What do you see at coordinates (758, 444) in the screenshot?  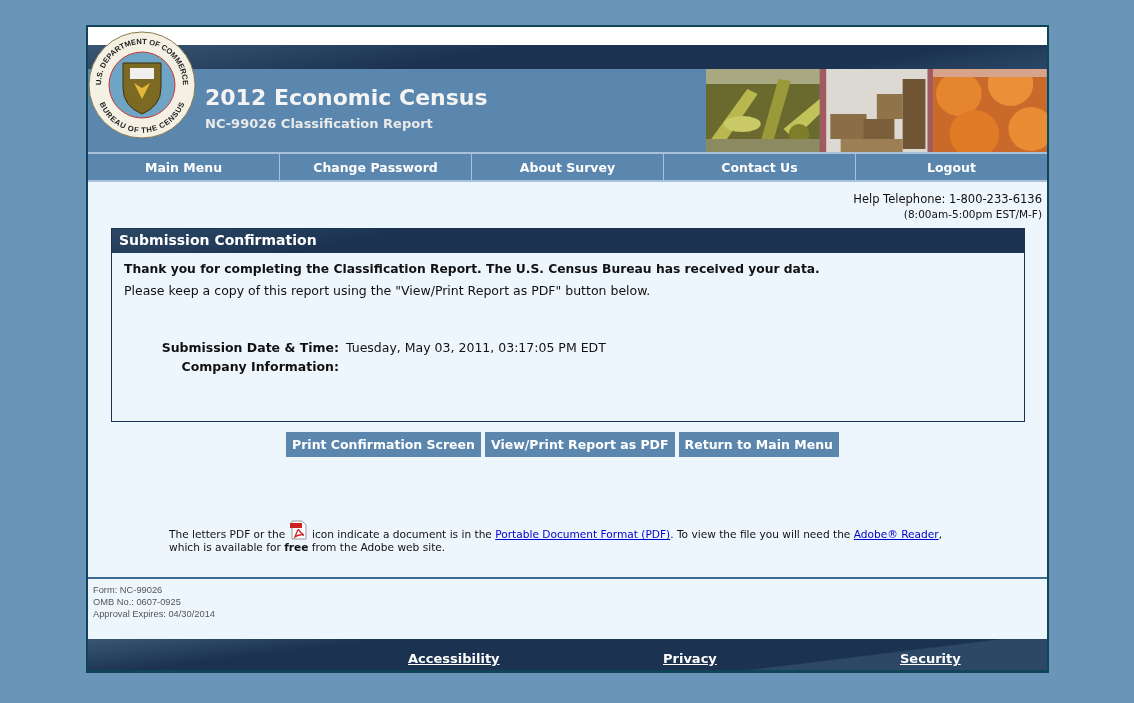 I see `action-button: Return to Main Menu` at bounding box center [758, 444].